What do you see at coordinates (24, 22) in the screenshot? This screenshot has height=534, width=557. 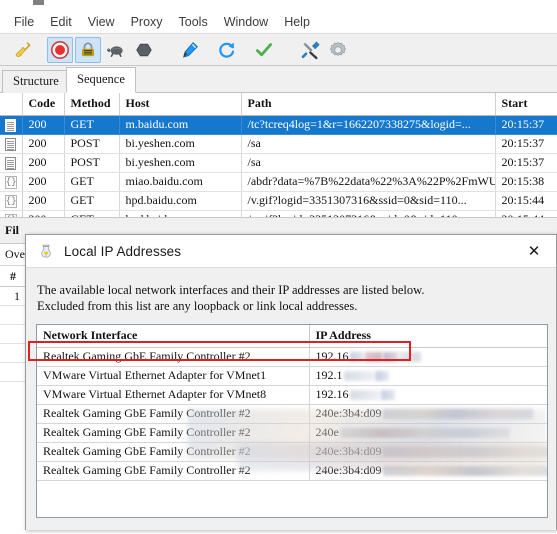 I see `menu-file: File` at bounding box center [24, 22].